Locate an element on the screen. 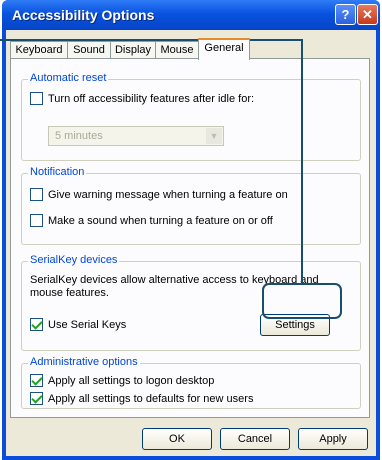  chevron-down-icon: ▼ is located at coordinates (214, 136).